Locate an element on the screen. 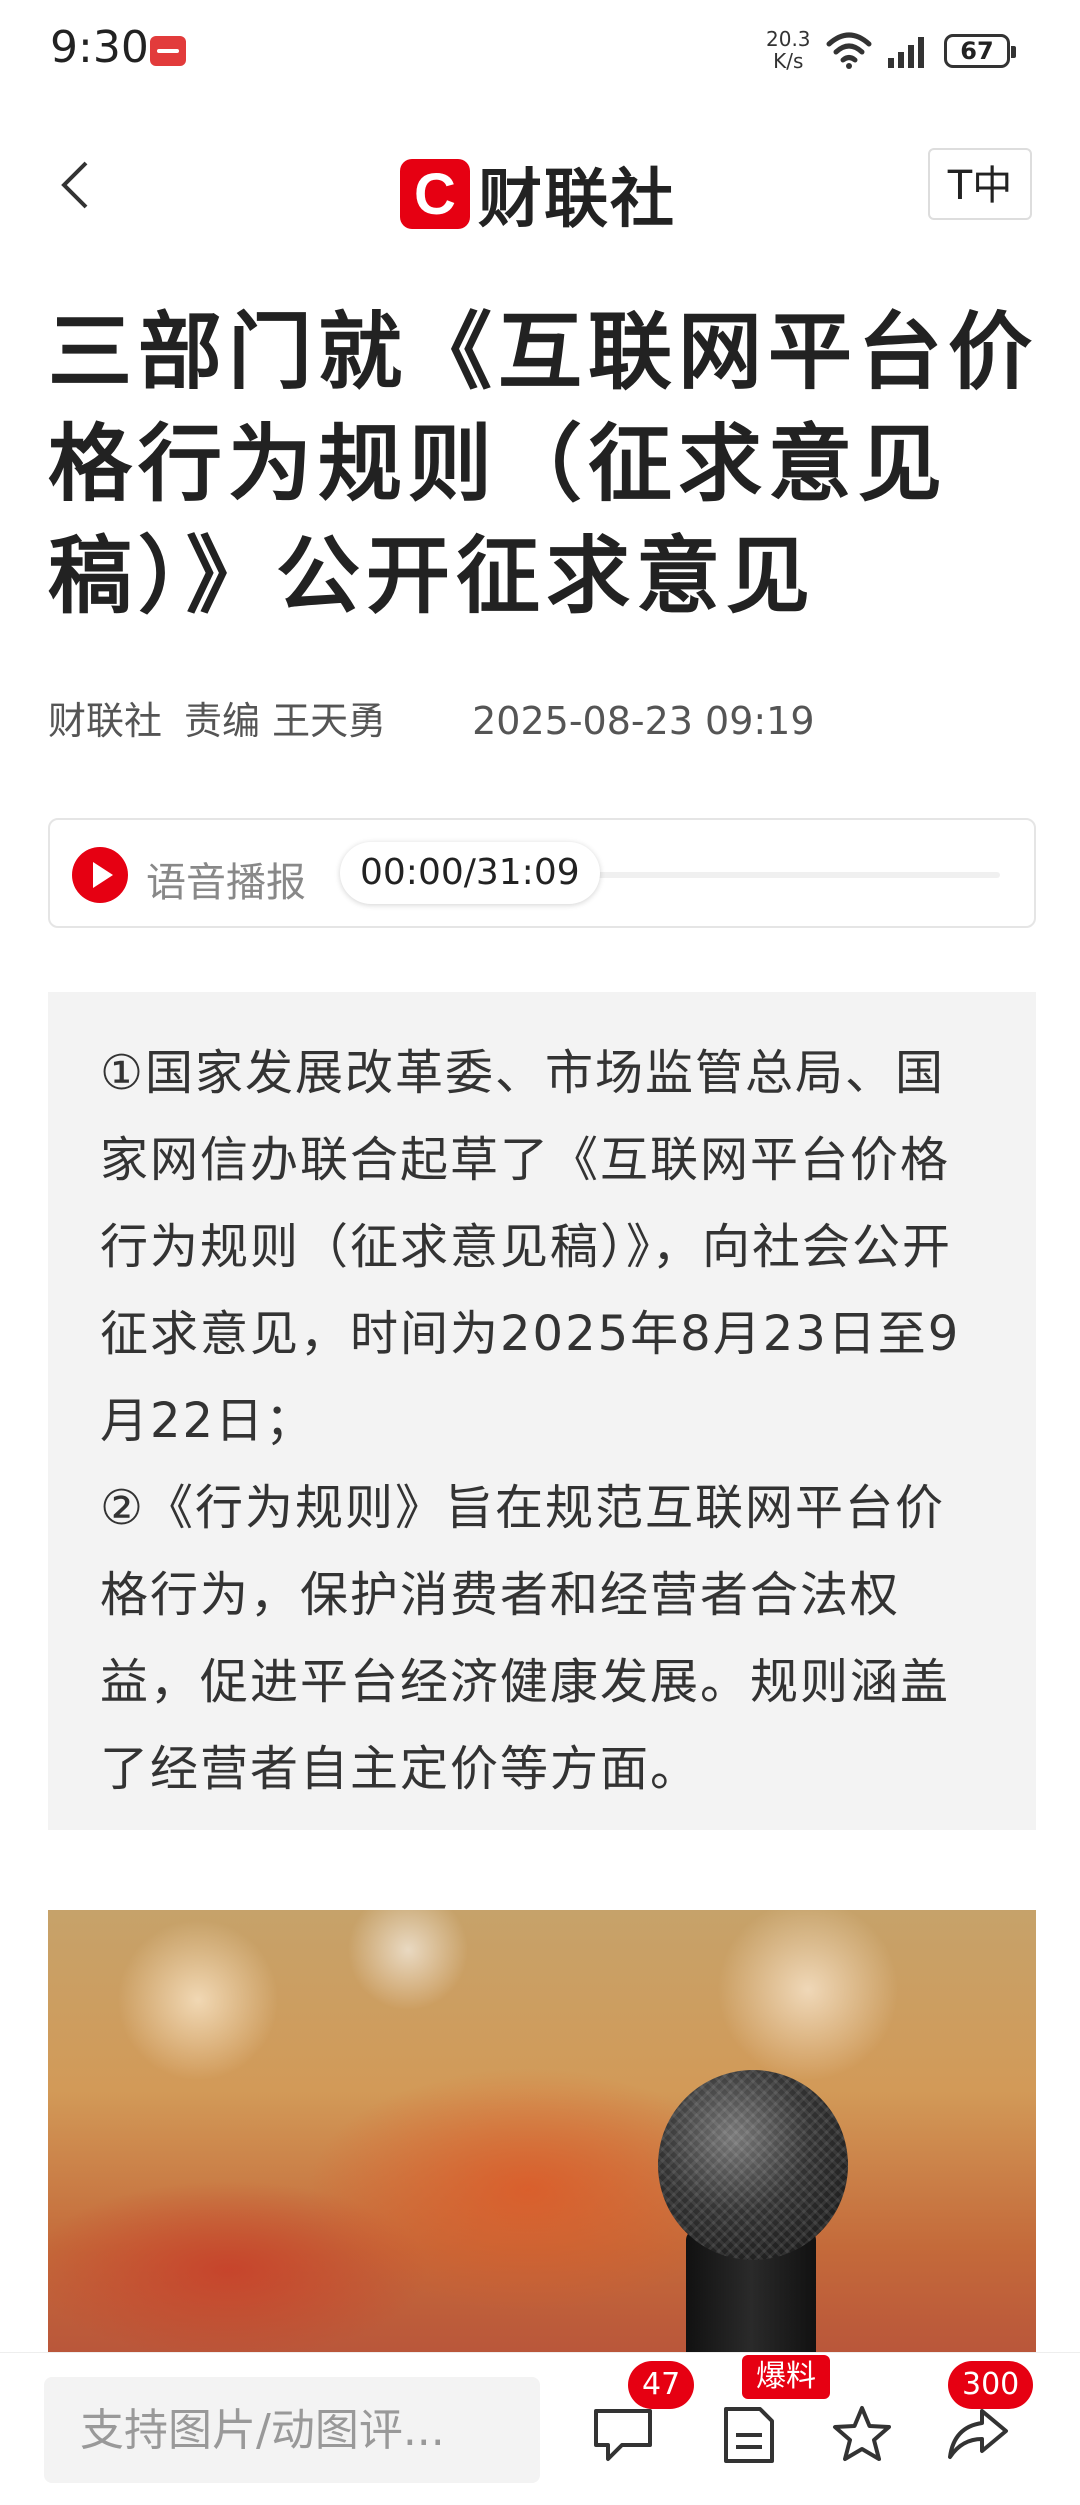  audio-label: 语音播报 is located at coordinates (226, 883).